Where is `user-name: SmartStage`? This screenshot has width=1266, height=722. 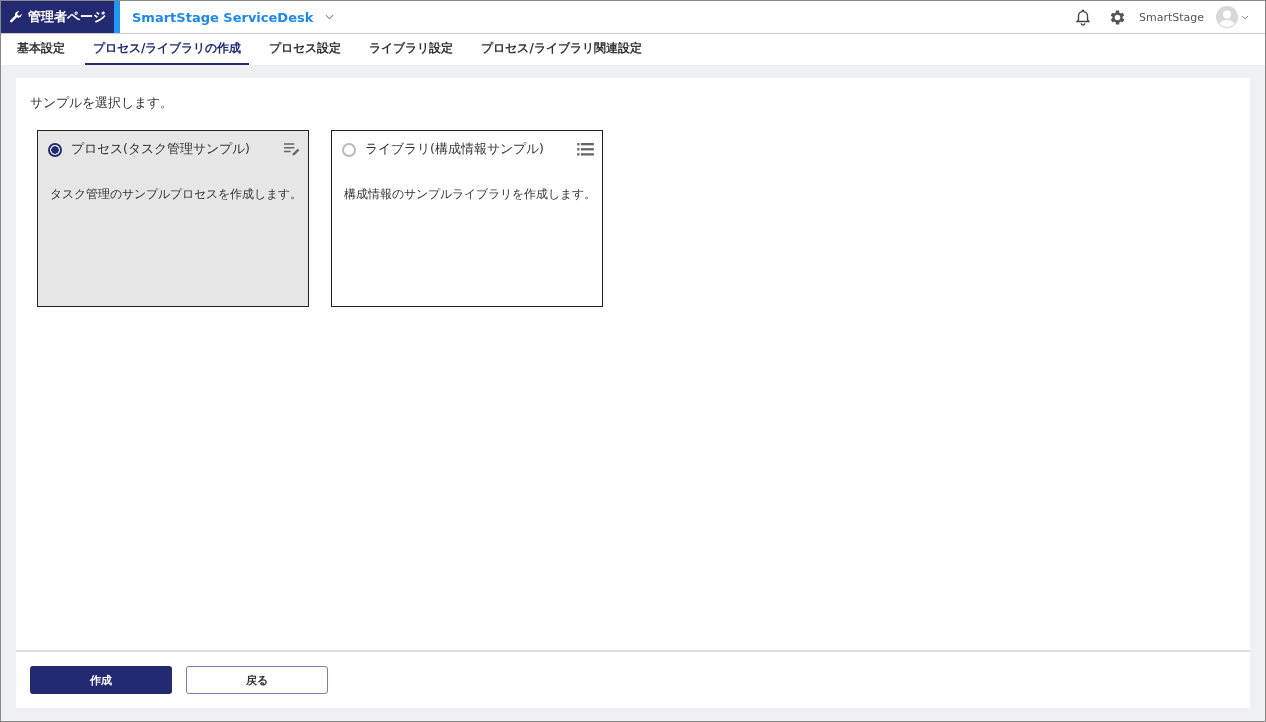 user-name: SmartStage is located at coordinates (1171, 17).